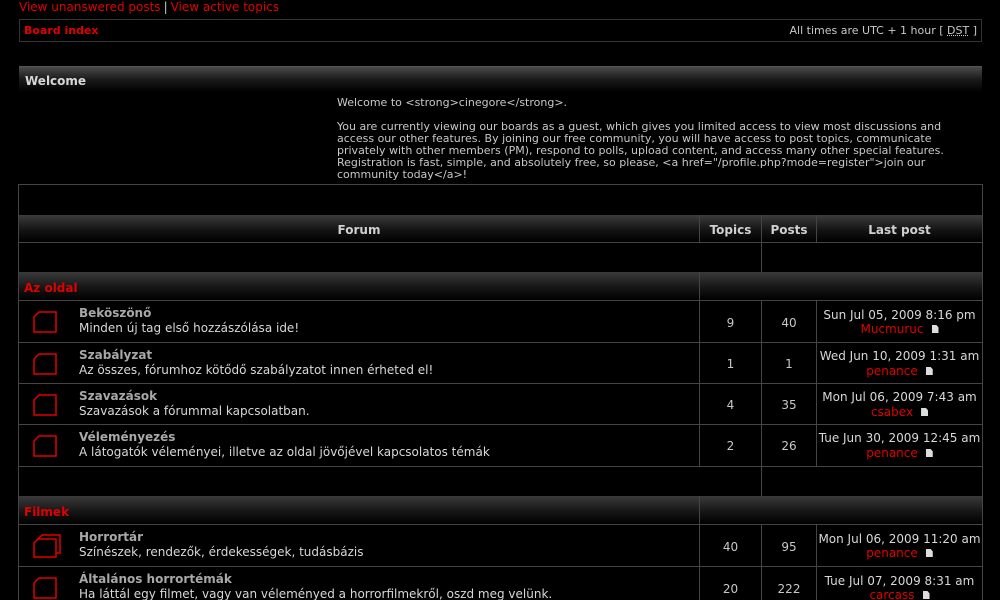 This screenshot has width=1000, height=600. Describe the element at coordinates (90, 7) in the screenshot. I see `view-unanswered-link: View unanswered posts` at that location.